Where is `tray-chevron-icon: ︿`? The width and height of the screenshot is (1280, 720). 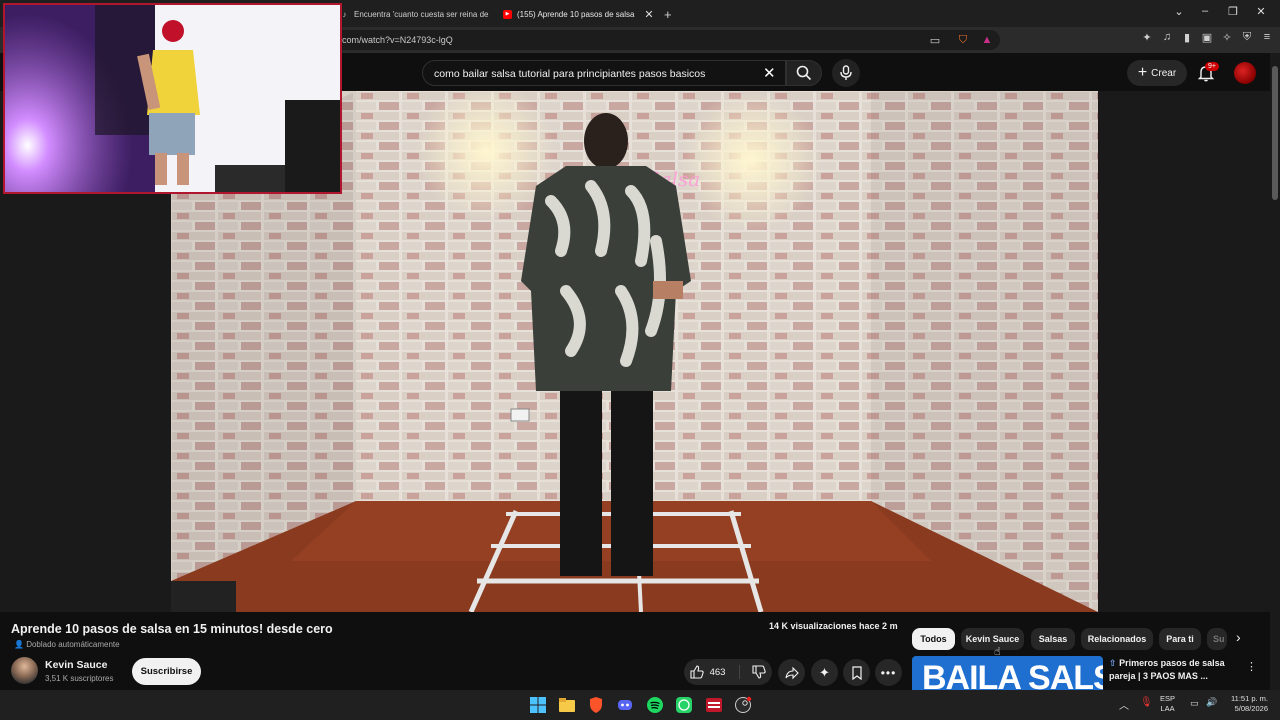 tray-chevron-icon: ︿ is located at coordinates (1124, 704).